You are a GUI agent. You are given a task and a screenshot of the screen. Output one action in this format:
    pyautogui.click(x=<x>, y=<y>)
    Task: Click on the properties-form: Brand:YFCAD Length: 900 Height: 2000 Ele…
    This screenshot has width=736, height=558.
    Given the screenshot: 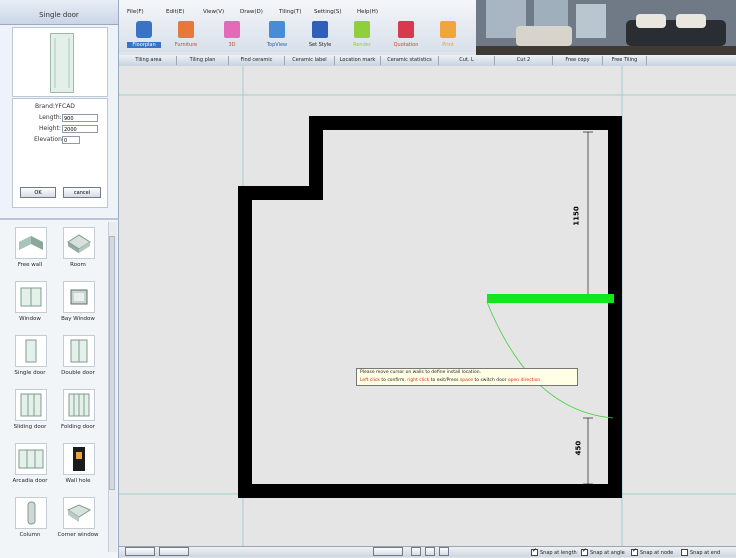 What is the action you would take?
    pyautogui.click(x=60, y=153)
    